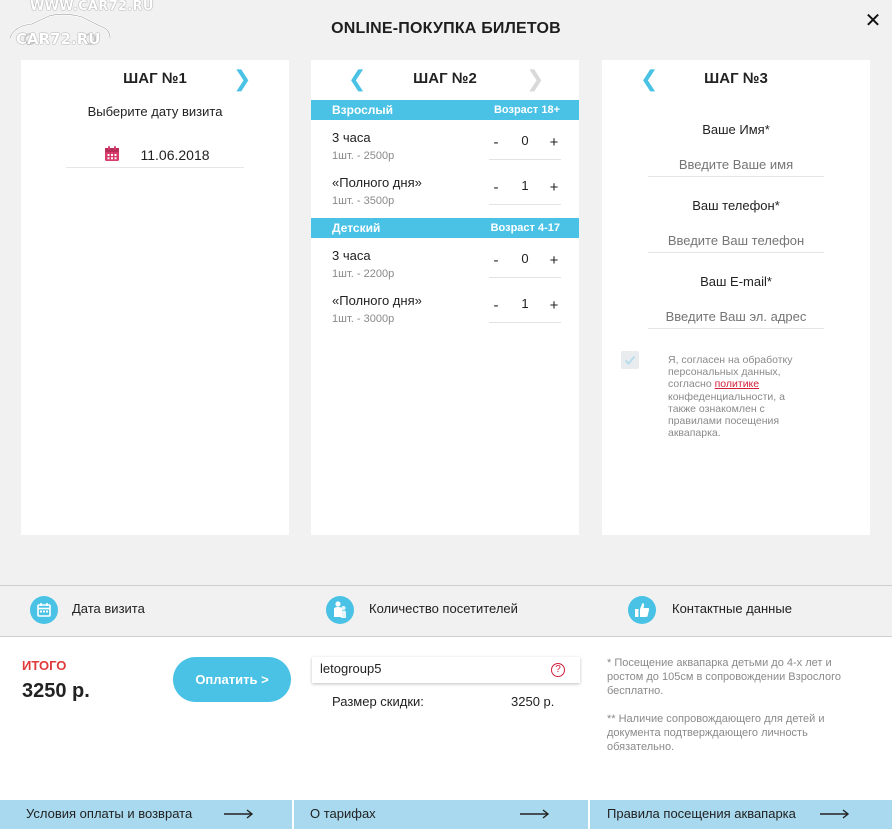 Image resolution: width=892 pixels, height=829 pixels. I want to click on step1-next-arrow-icon: ❯, so click(242, 80).